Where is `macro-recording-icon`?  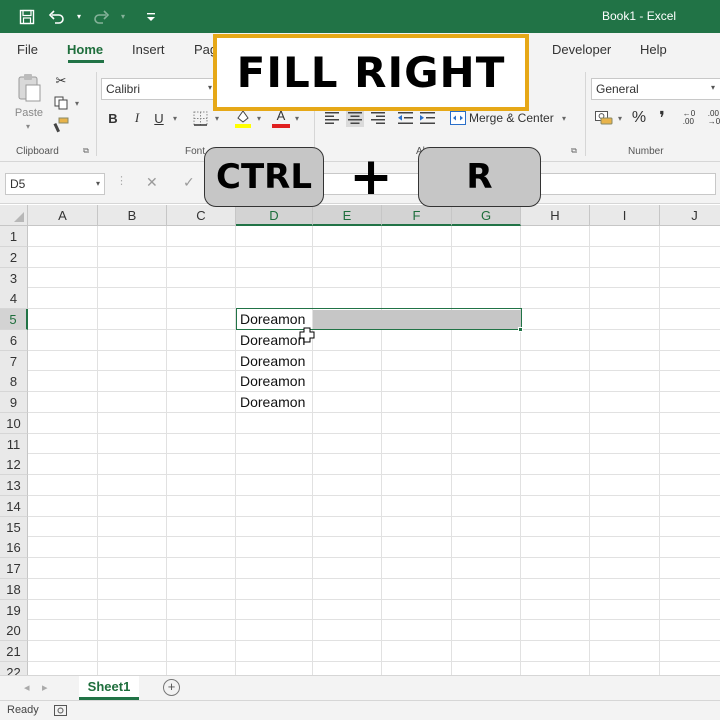
macro-recording-icon is located at coordinates (60, 710).